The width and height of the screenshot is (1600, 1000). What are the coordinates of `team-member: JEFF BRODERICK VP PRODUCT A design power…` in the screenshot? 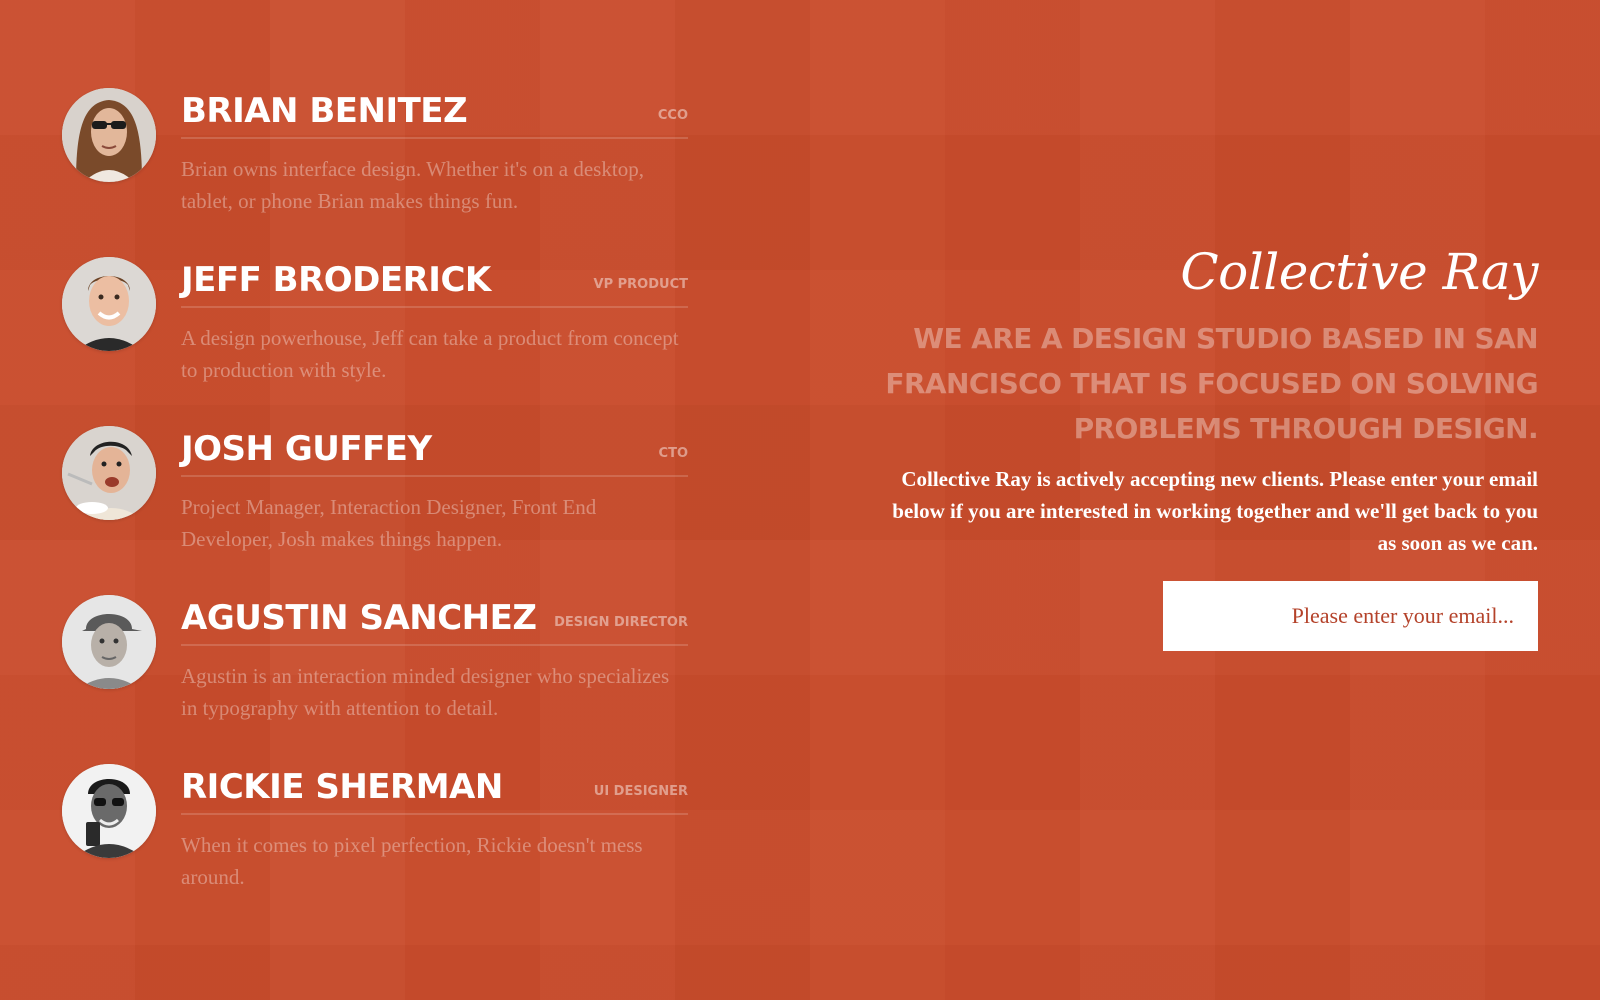 It's located at (375, 339).